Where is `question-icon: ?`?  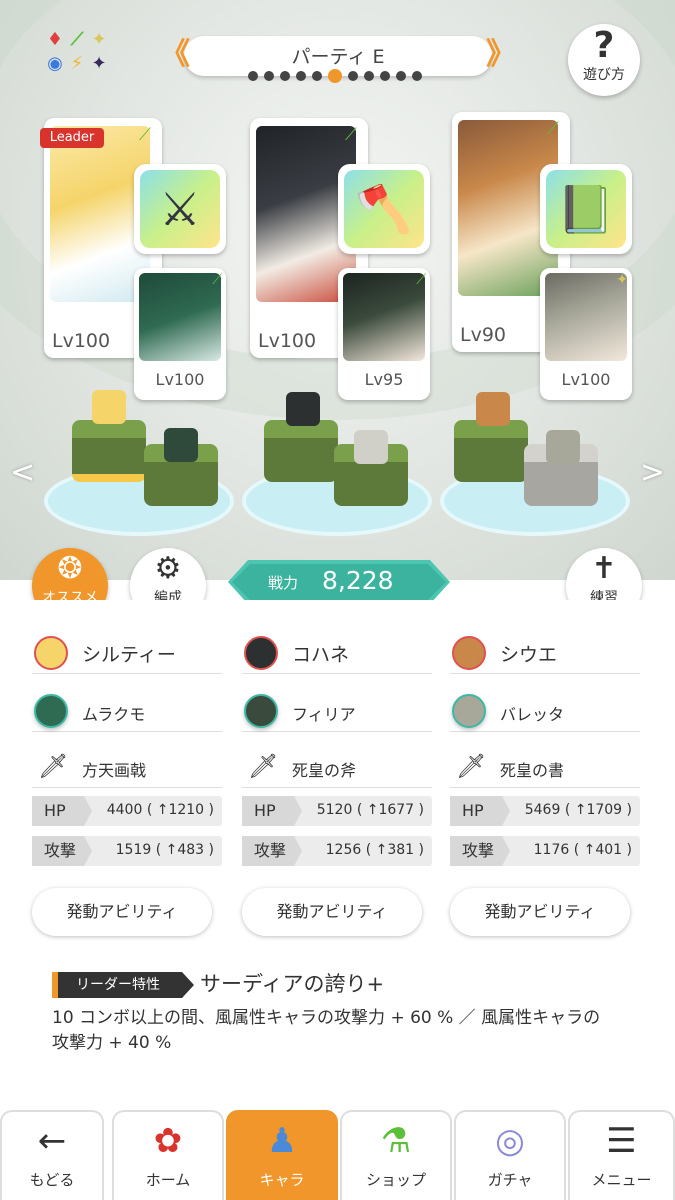
question-icon: ? is located at coordinates (604, 45).